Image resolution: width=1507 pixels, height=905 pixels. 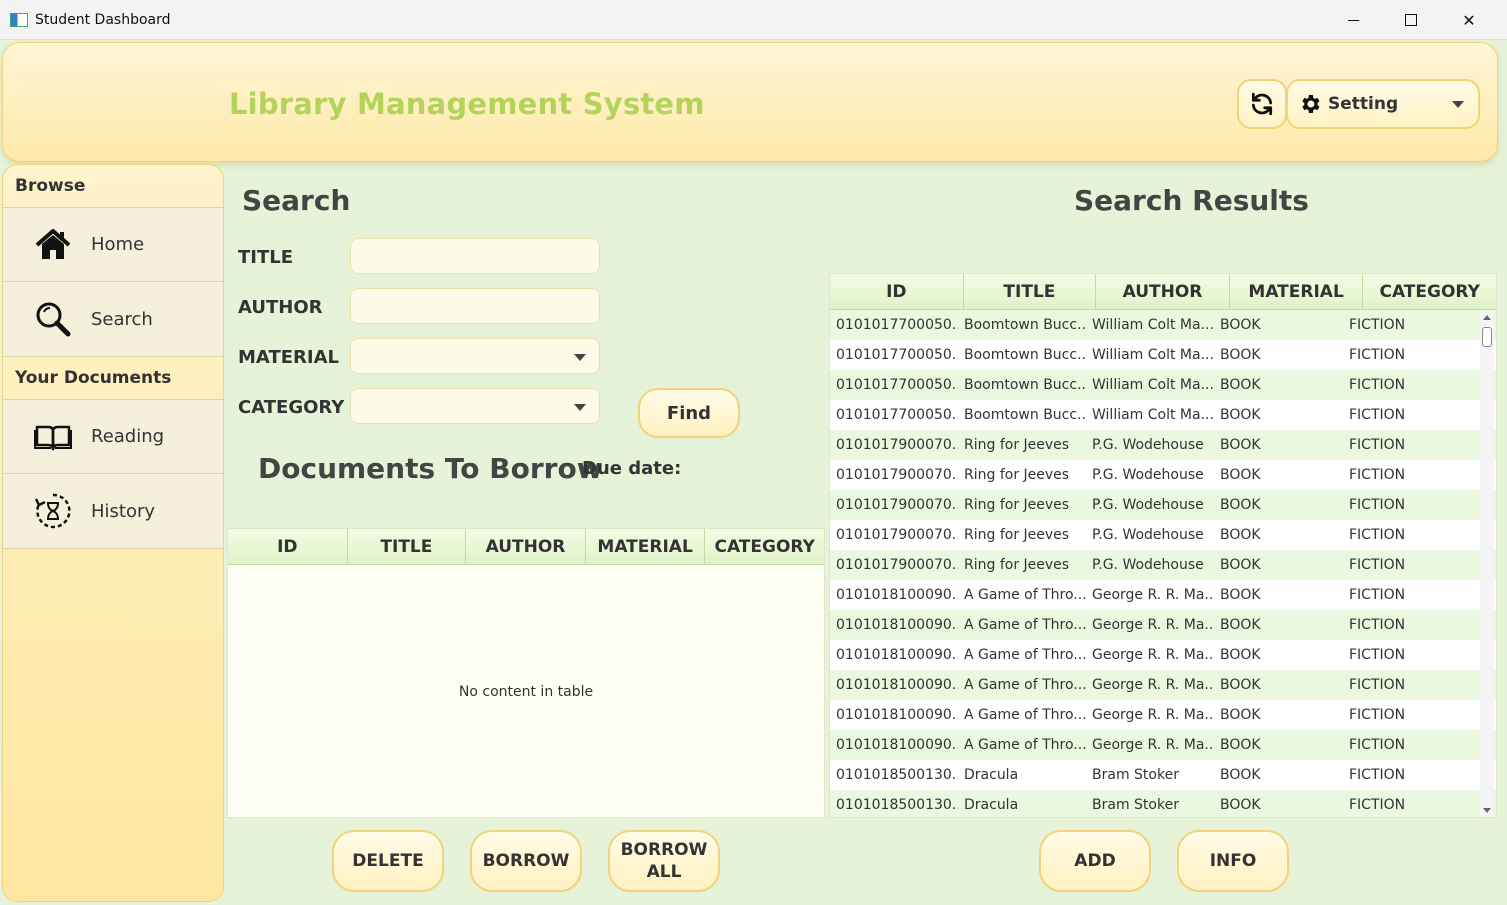 I want to click on sidebar-item-history: History, so click(x=113, y=511).